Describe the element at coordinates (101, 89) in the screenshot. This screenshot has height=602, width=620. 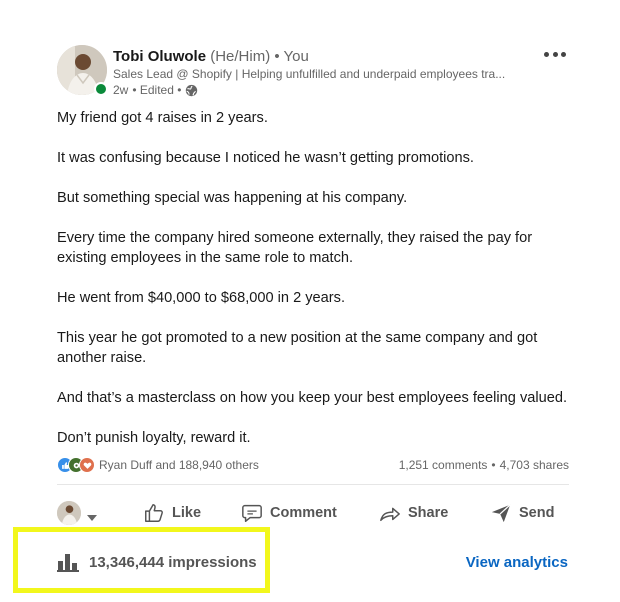
I see `online-status-dot` at that location.